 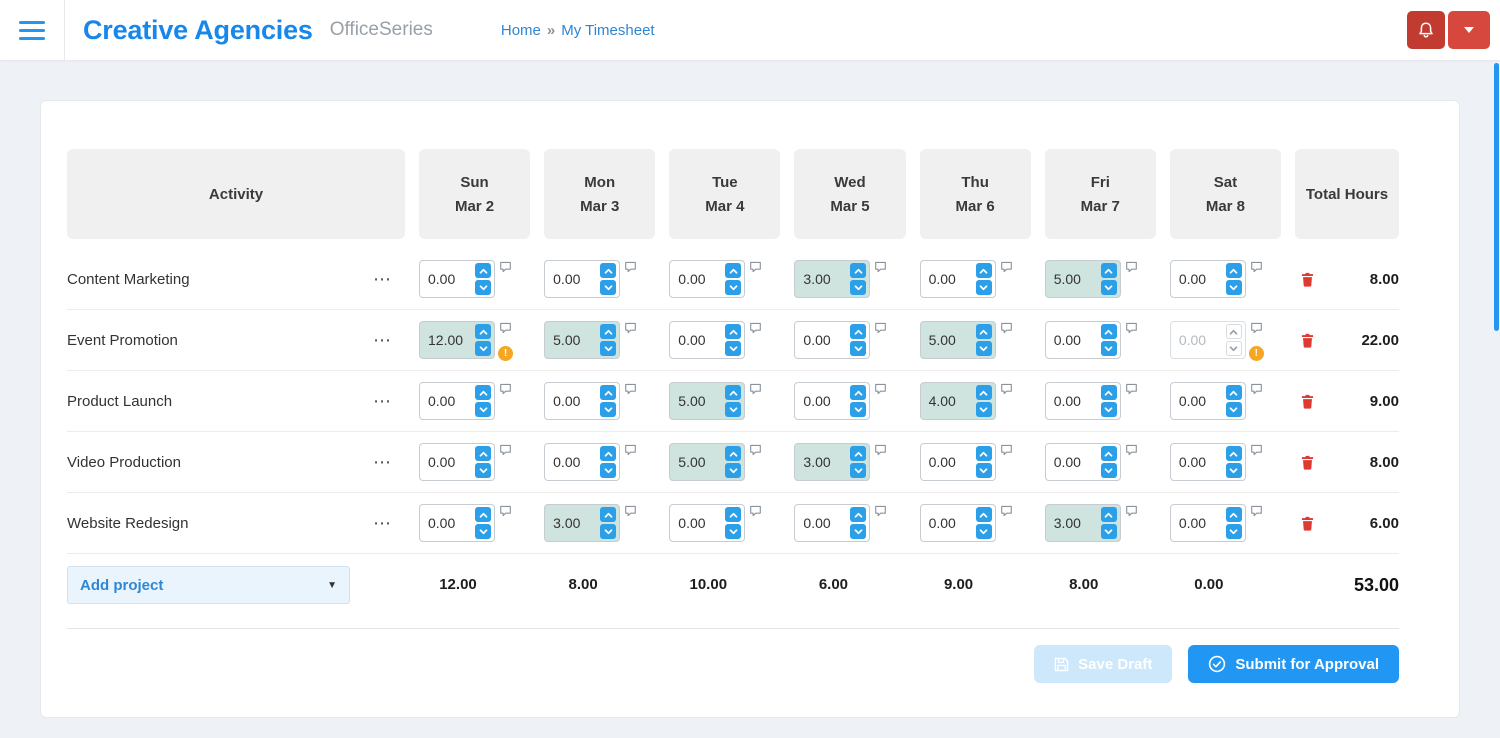 What do you see at coordinates (957, 401) in the screenshot?
I see `hours-input: 4.00` at bounding box center [957, 401].